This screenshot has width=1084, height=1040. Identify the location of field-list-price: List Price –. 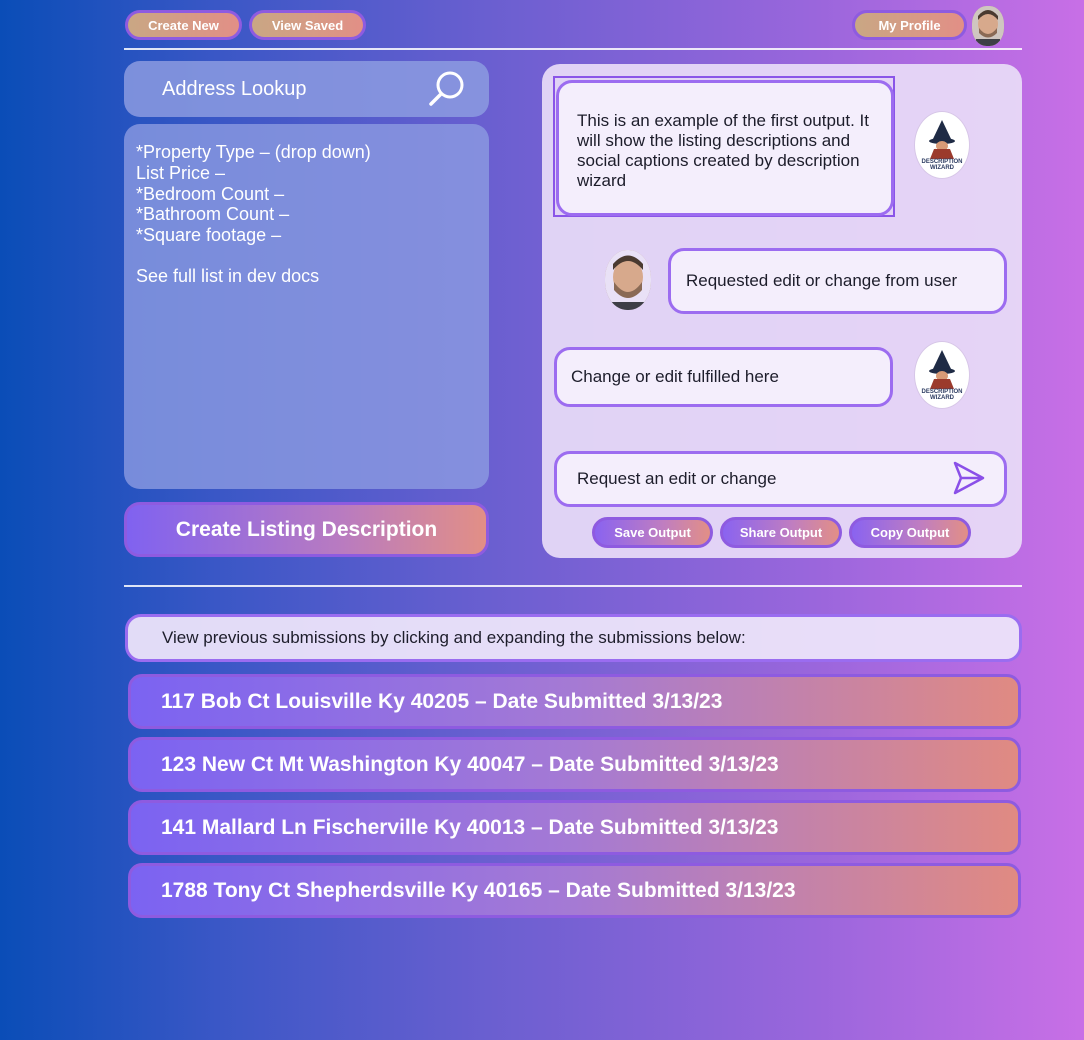
(306, 173).